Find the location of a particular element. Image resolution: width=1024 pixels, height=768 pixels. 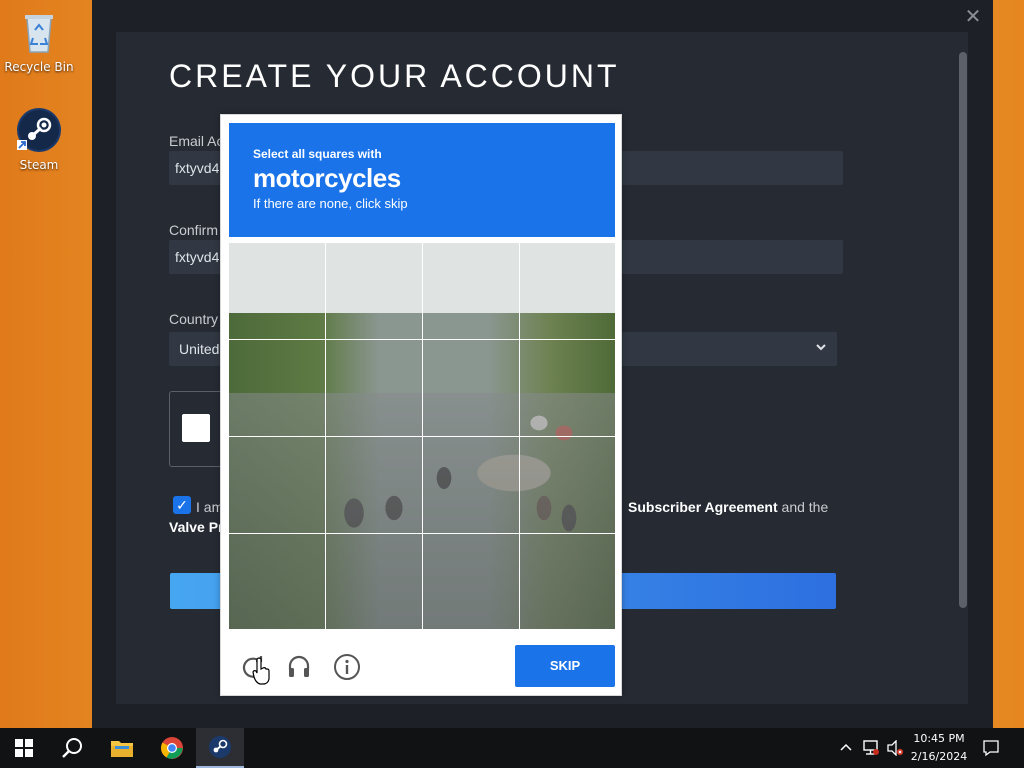

steam-taskbar-icon is located at coordinates (220, 747).